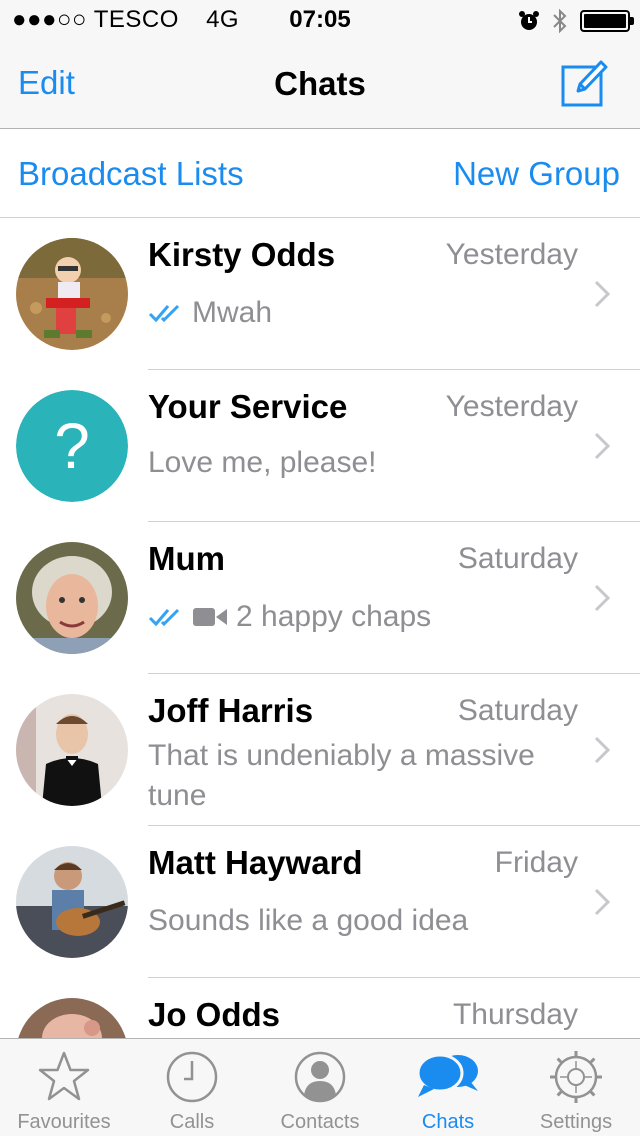  I want to click on tab-favourites: Favourites, so click(64, 1087).